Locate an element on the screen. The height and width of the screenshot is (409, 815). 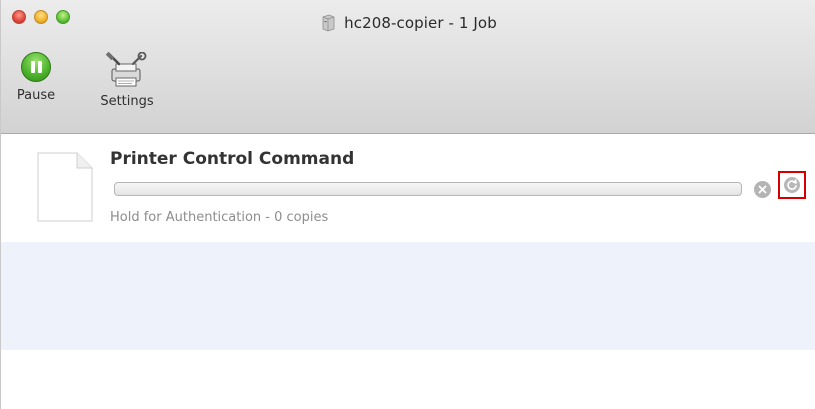
pause-icon is located at coordinates (36, 67).